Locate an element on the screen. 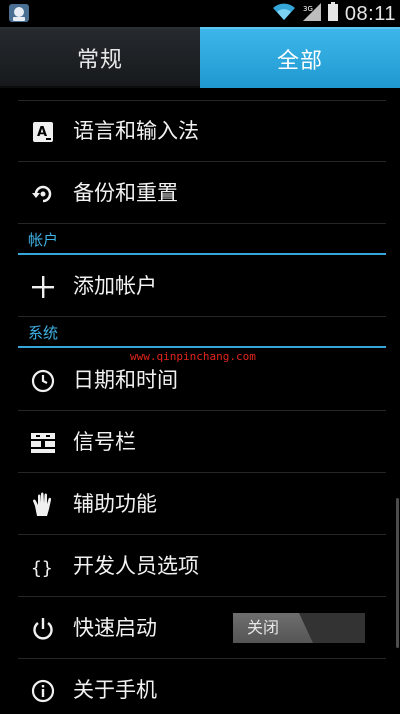 This screenshot has width=400, height=714. svg-text: A is located at coordinates (42, 132).